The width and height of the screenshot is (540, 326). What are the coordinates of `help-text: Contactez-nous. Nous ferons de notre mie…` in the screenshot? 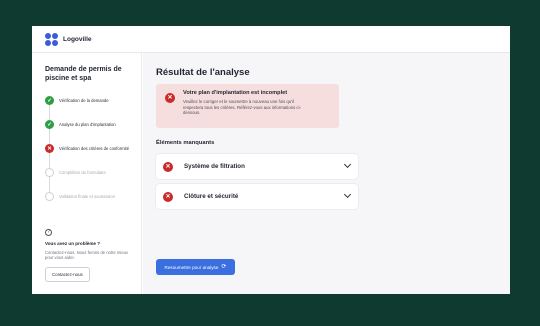 It's located at (87, 255).